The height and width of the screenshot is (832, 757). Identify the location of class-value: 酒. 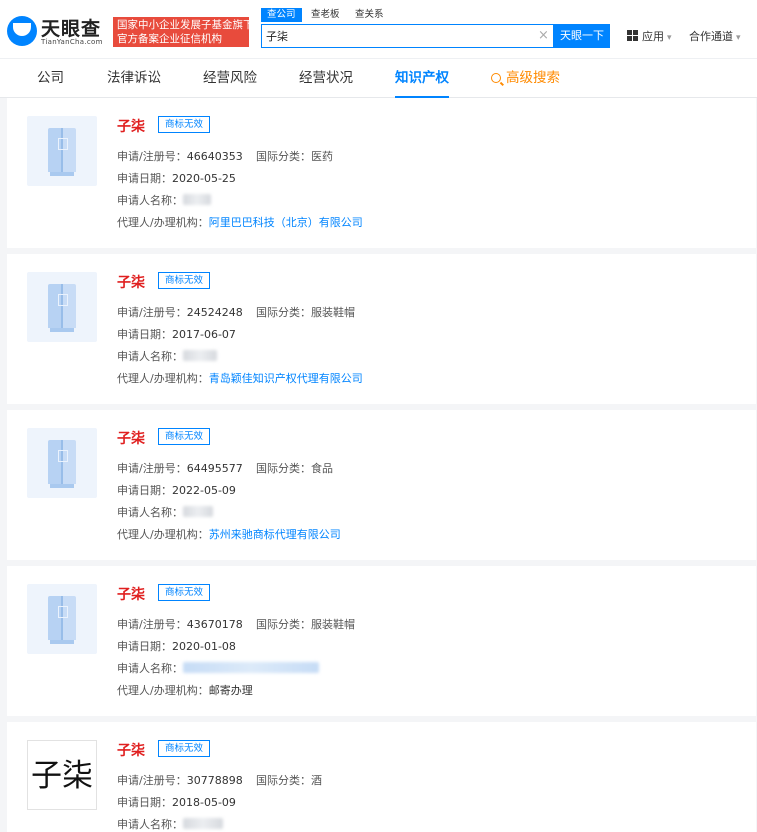
(316, 780).